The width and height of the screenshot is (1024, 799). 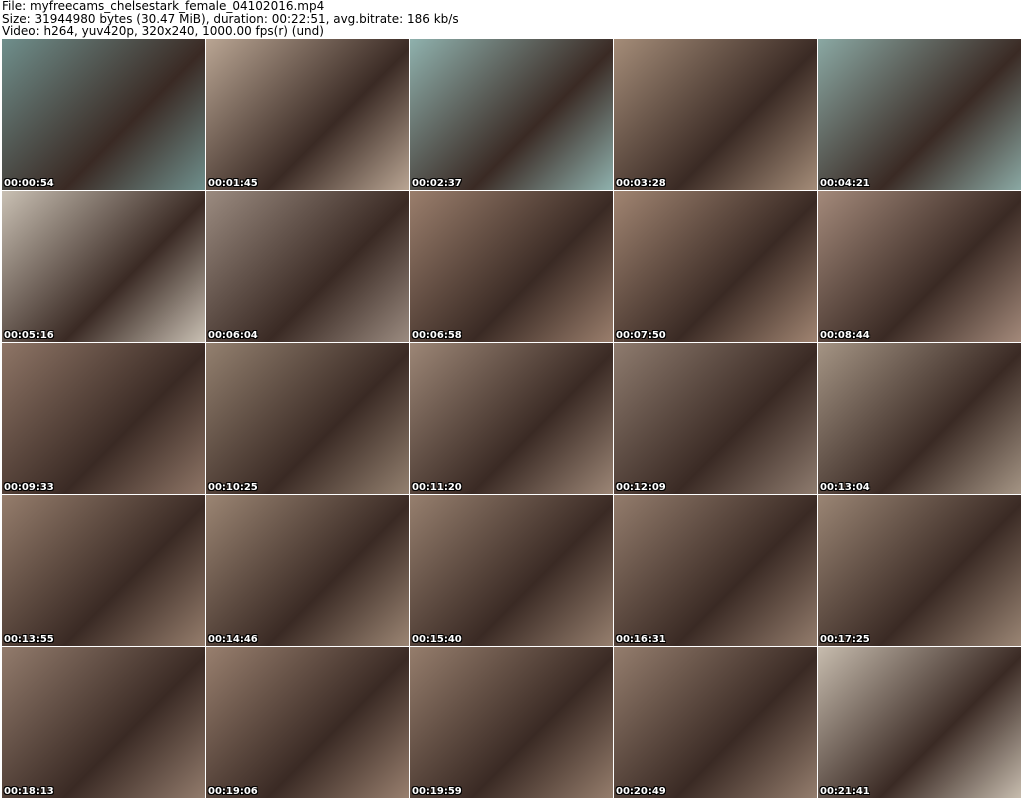 I want to click on thumbnail: 00:09:33, so click(x=103, y=418).